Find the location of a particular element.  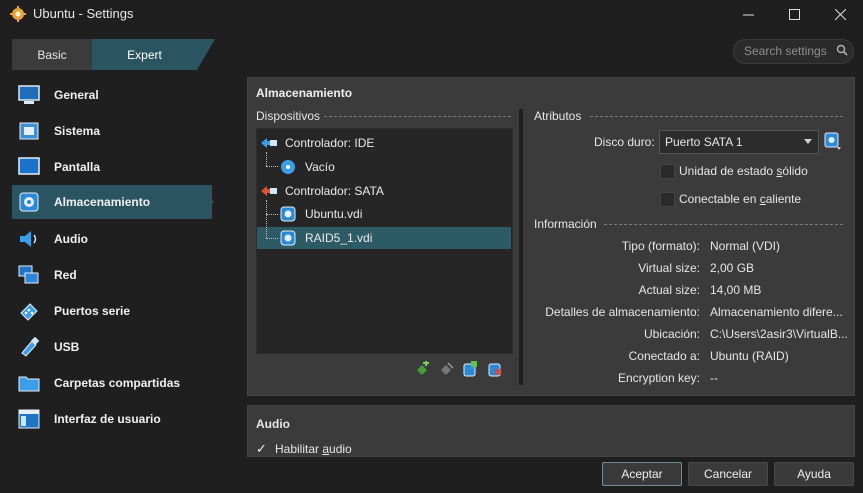

sidebar-item-general: General is located at coordinates (112, 95).